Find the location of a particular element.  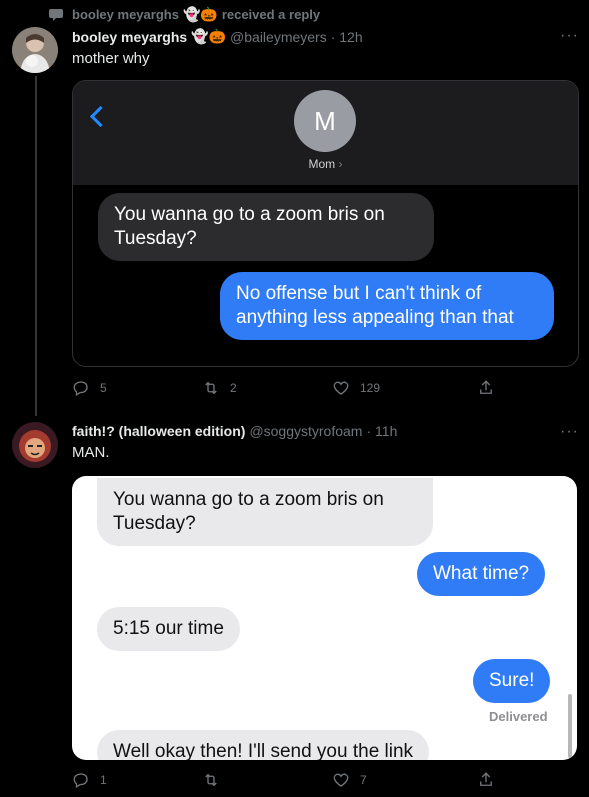

display-name: faith!? (halloween edition) is located at coordinates (158, 431).